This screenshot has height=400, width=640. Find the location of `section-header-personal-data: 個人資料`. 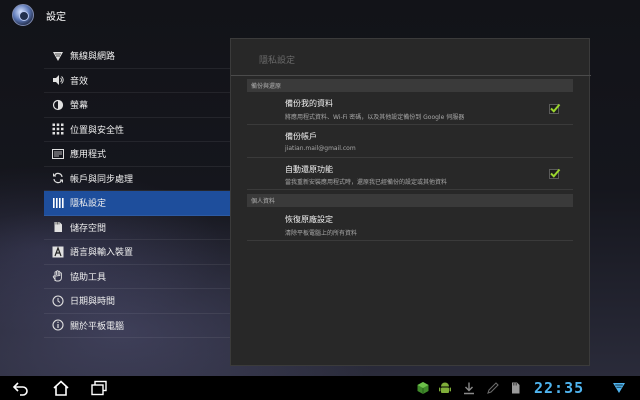

section-header-personal-data: 個人資料 is located at coordinates (410, 200).